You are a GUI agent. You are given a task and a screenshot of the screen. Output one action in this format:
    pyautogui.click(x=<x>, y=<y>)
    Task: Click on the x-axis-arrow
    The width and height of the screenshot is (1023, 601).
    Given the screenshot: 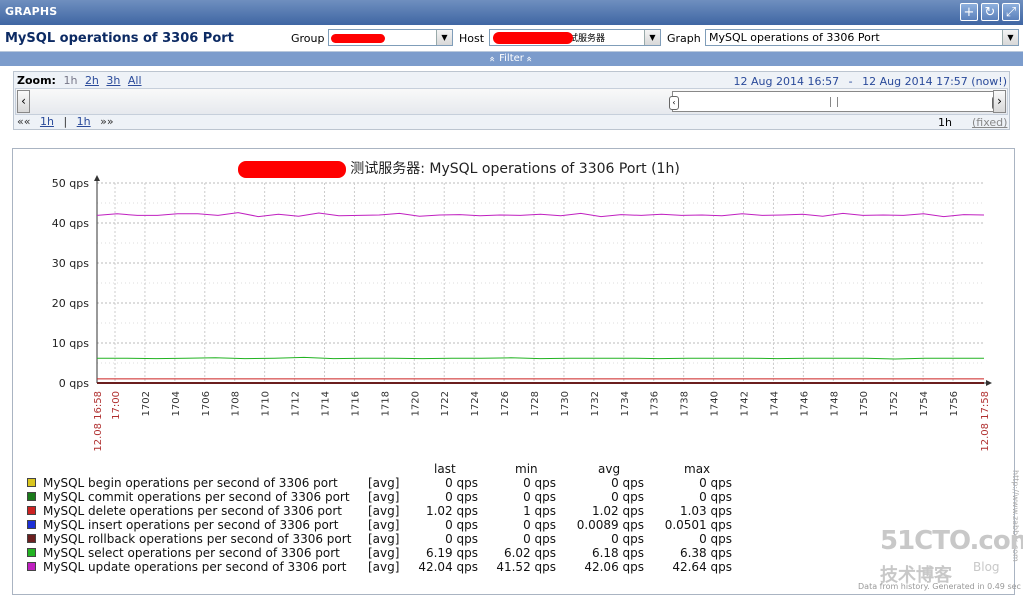 What is the action you would take?
    pyautogui.click(x=989, y=383)
    